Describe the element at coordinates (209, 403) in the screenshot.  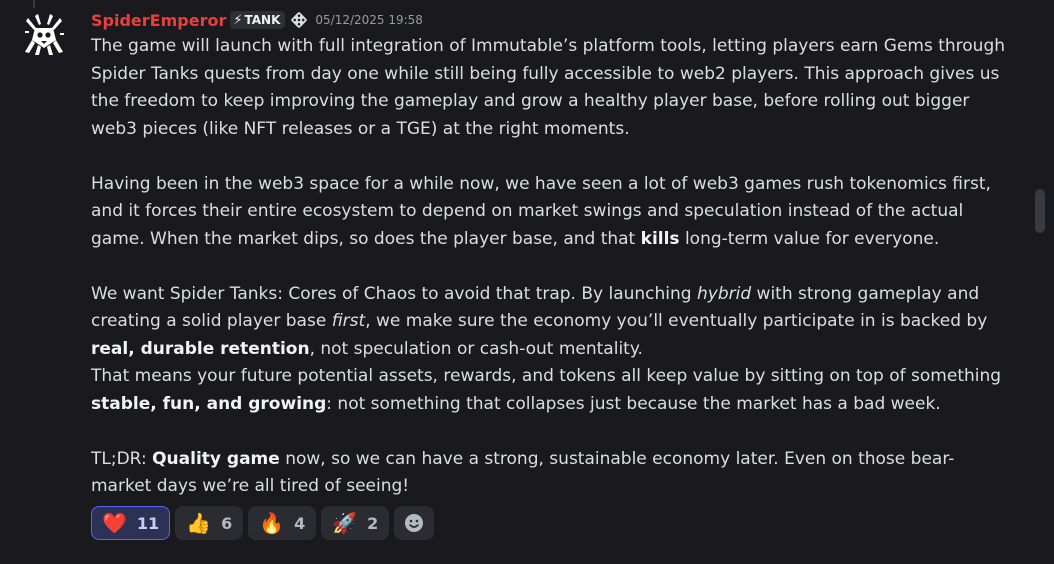
I see `bold-text: stable, fun, and growing` at that location.